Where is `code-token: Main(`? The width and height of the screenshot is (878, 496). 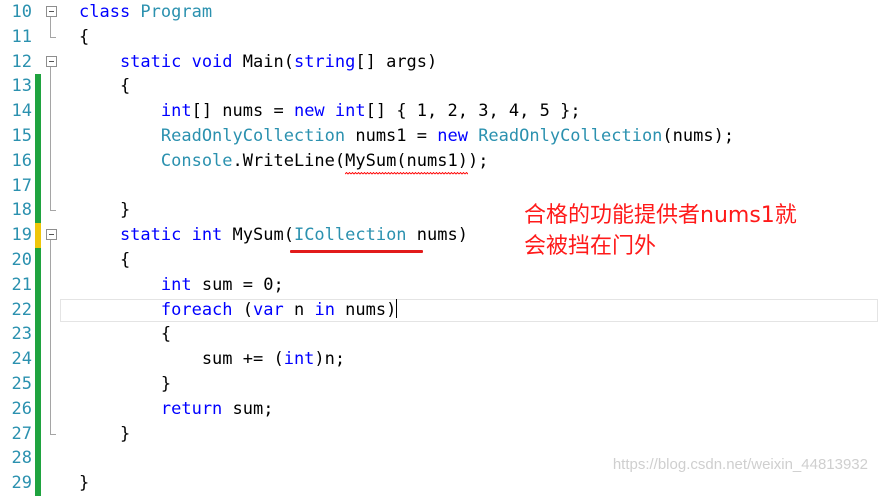
code-token: Main( is located at coordinates (268, 61).